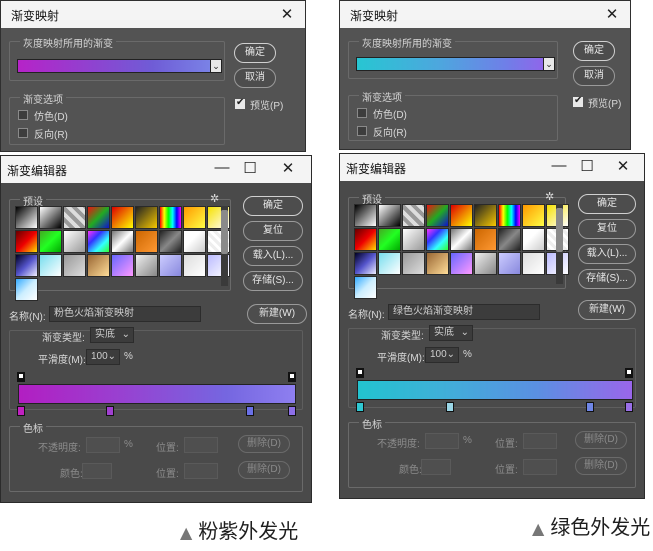  Describe the element at coordinates (292, 377) in the screenshot. I see `opacity-stop-right` at that location.